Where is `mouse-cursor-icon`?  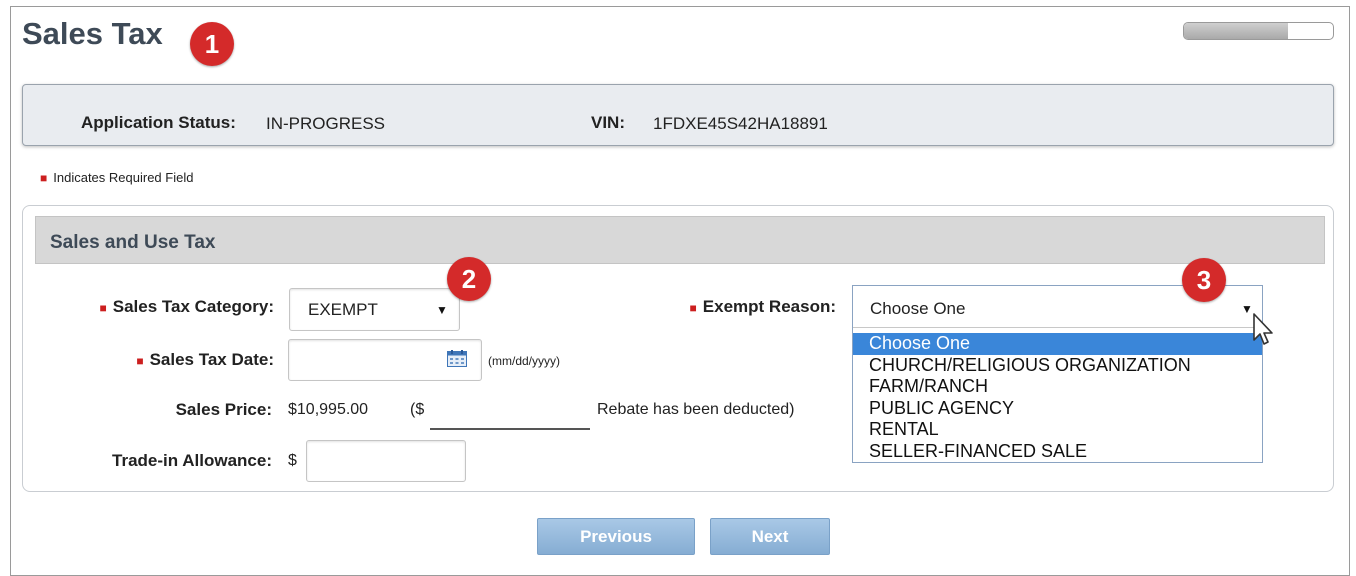 mouse-cursor-icon is located at coordinates (1263, 329).